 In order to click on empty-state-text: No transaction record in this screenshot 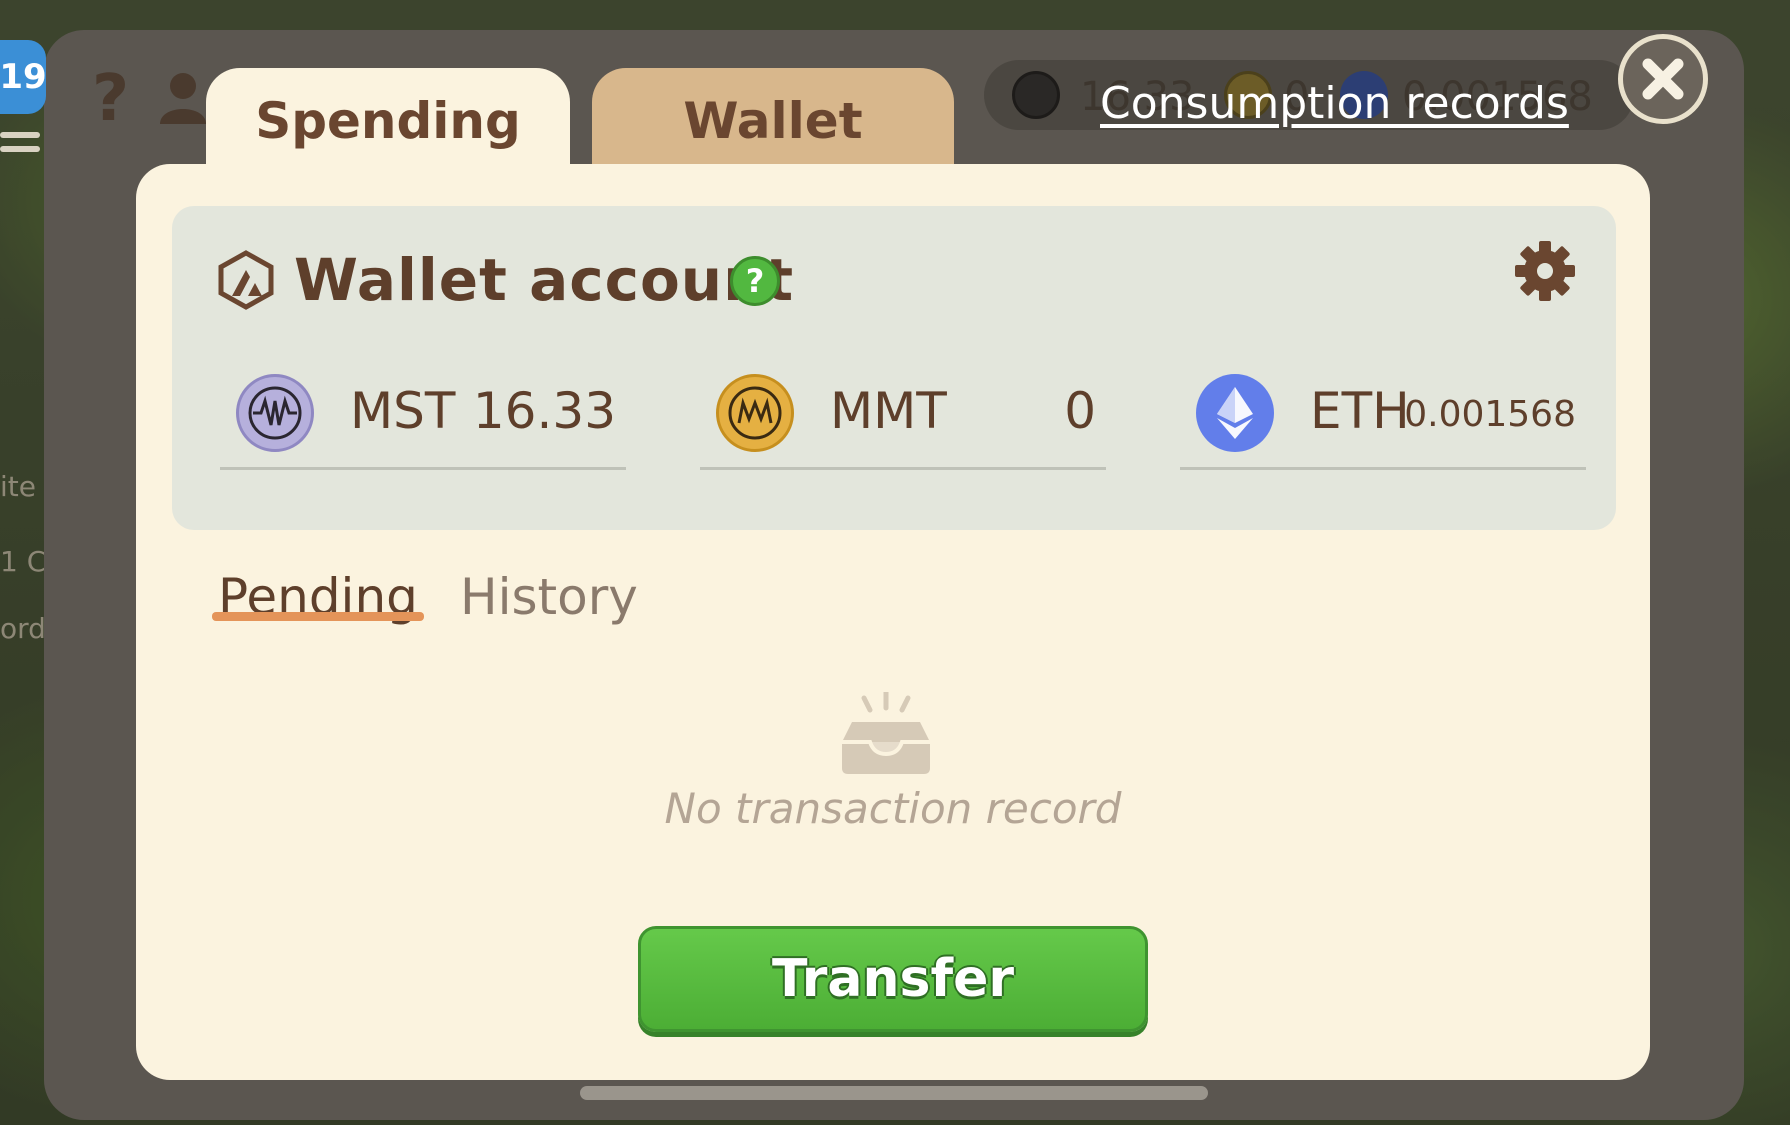, I will do `click(893, 808)`.